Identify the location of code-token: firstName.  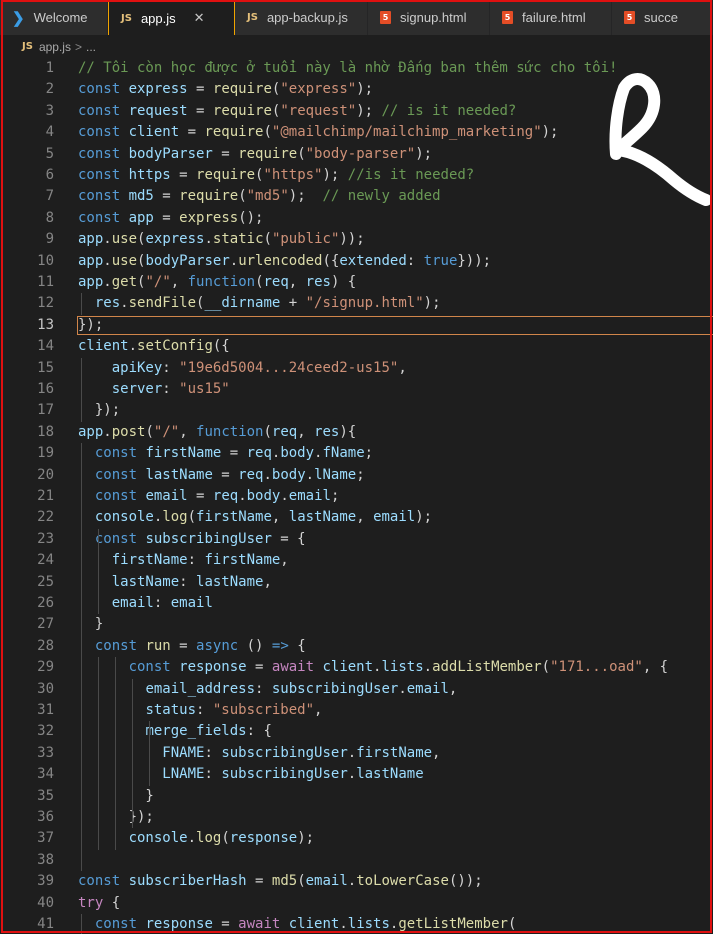
(234, 517).